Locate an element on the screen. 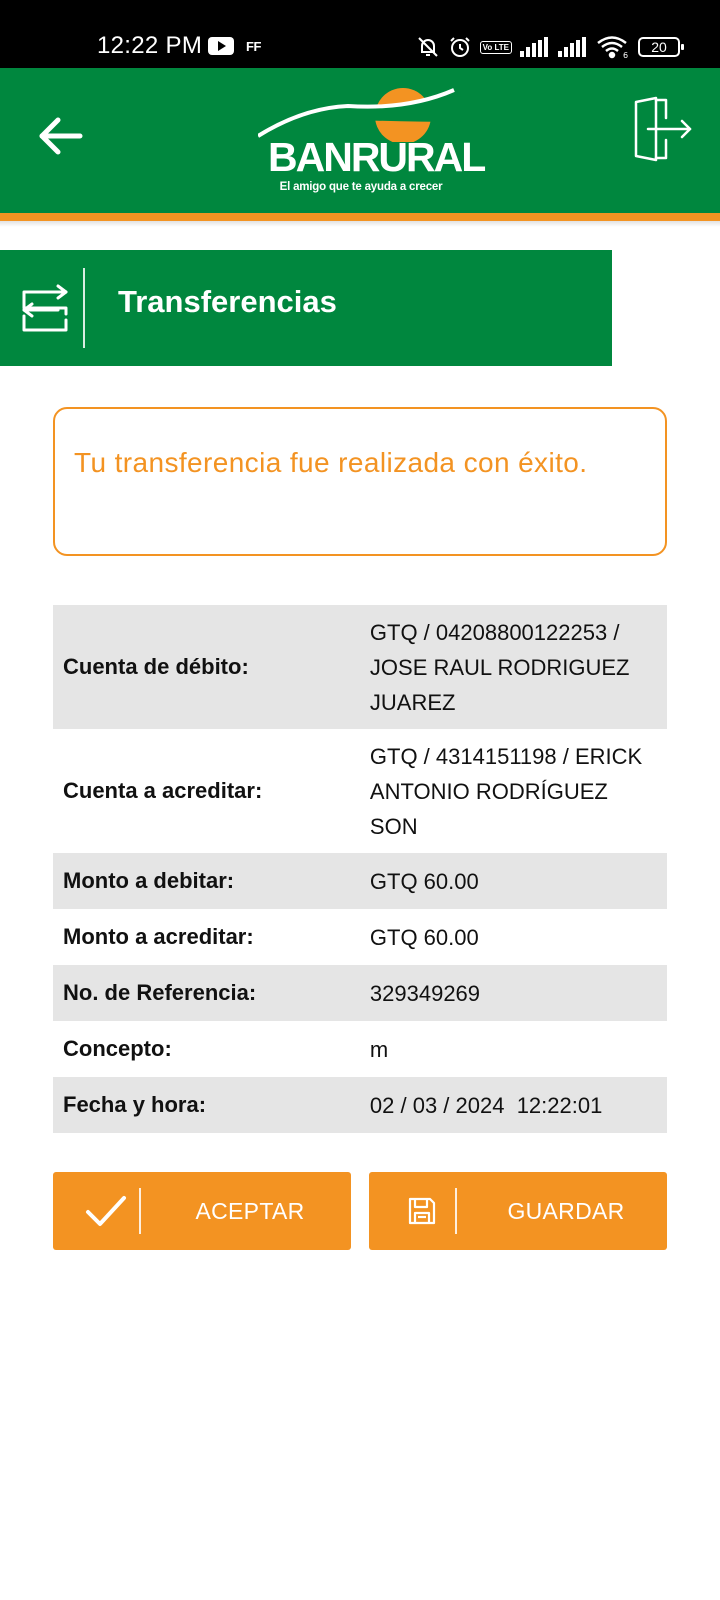  logo-name: BANRURAL is located at coordinates (377, 157).